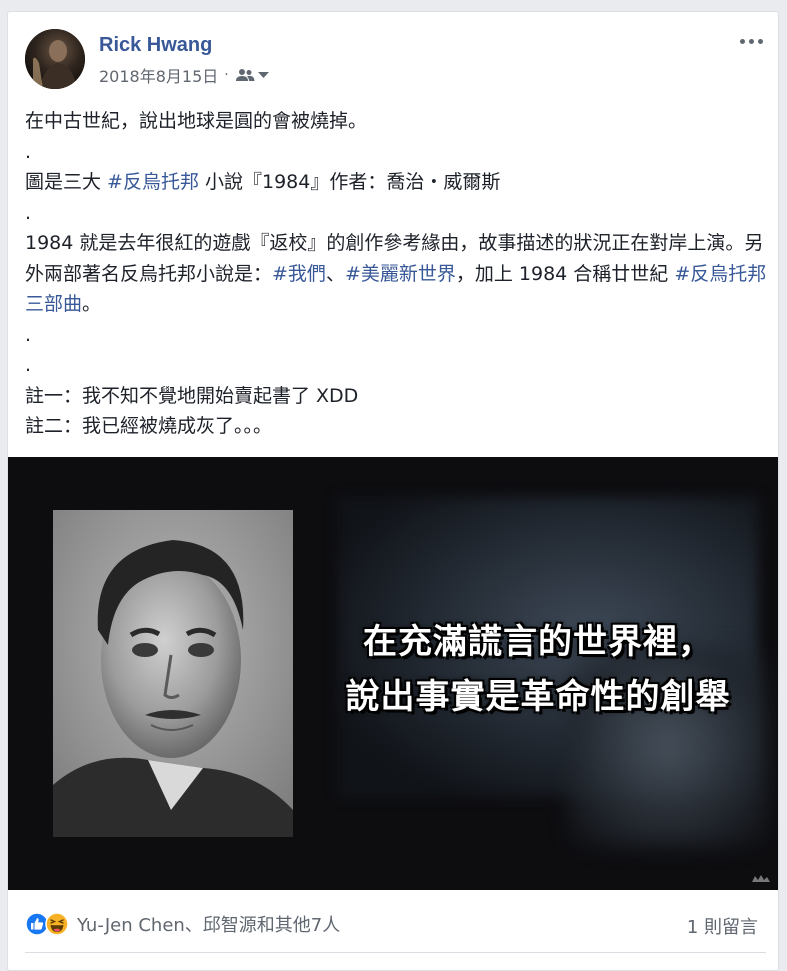 The width and height of the screenshot is (787, 971). What do you see at coordinates (173, 673) in the screenshot?
I see `portrait-photo` at bounding box center [173, 673].